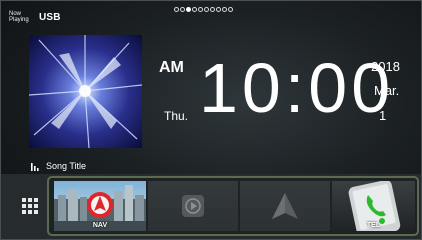 Image resolution: width=422 pixels, height=240 pixels. I want to click on page-indicator, so click(203, 9).